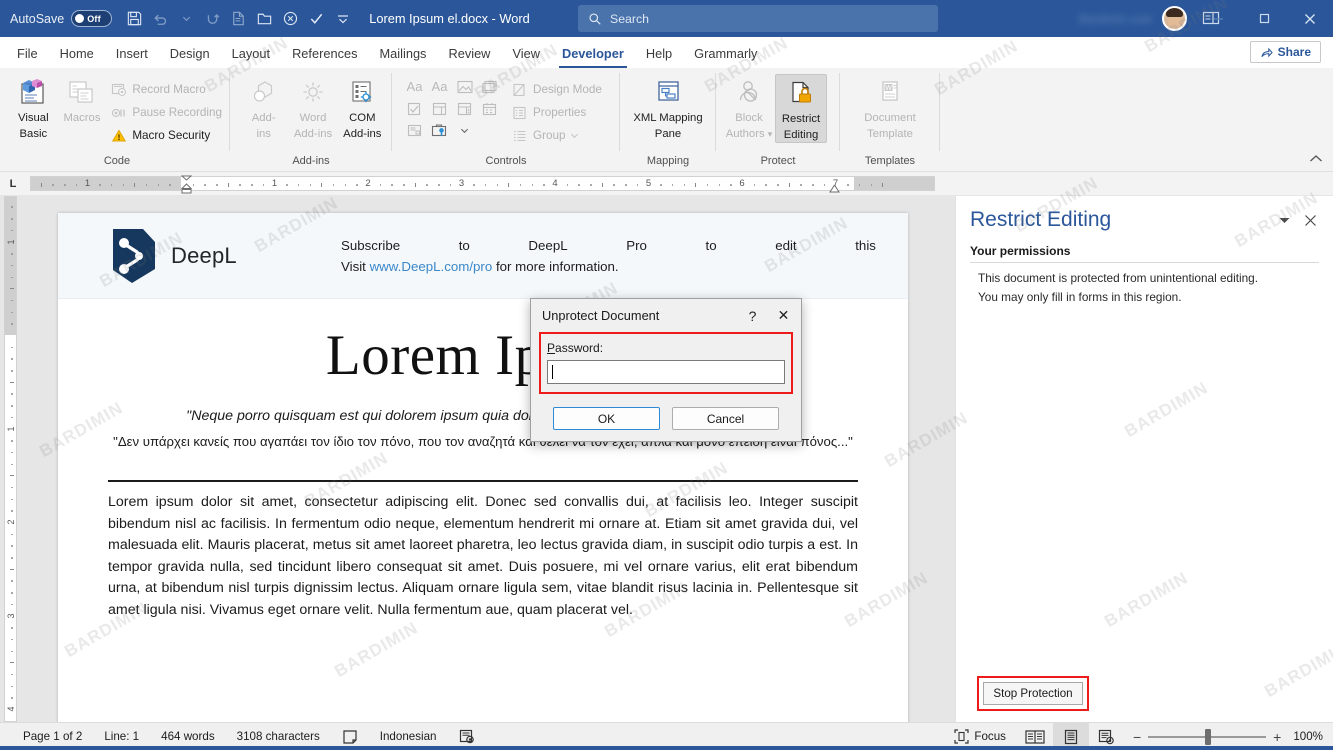 This screenshot has height=750, width=1333. What do you see at coordinates (251, 53) in the screenshot?
I see `tab-layout: Layout` at bounding box center [251, 53].